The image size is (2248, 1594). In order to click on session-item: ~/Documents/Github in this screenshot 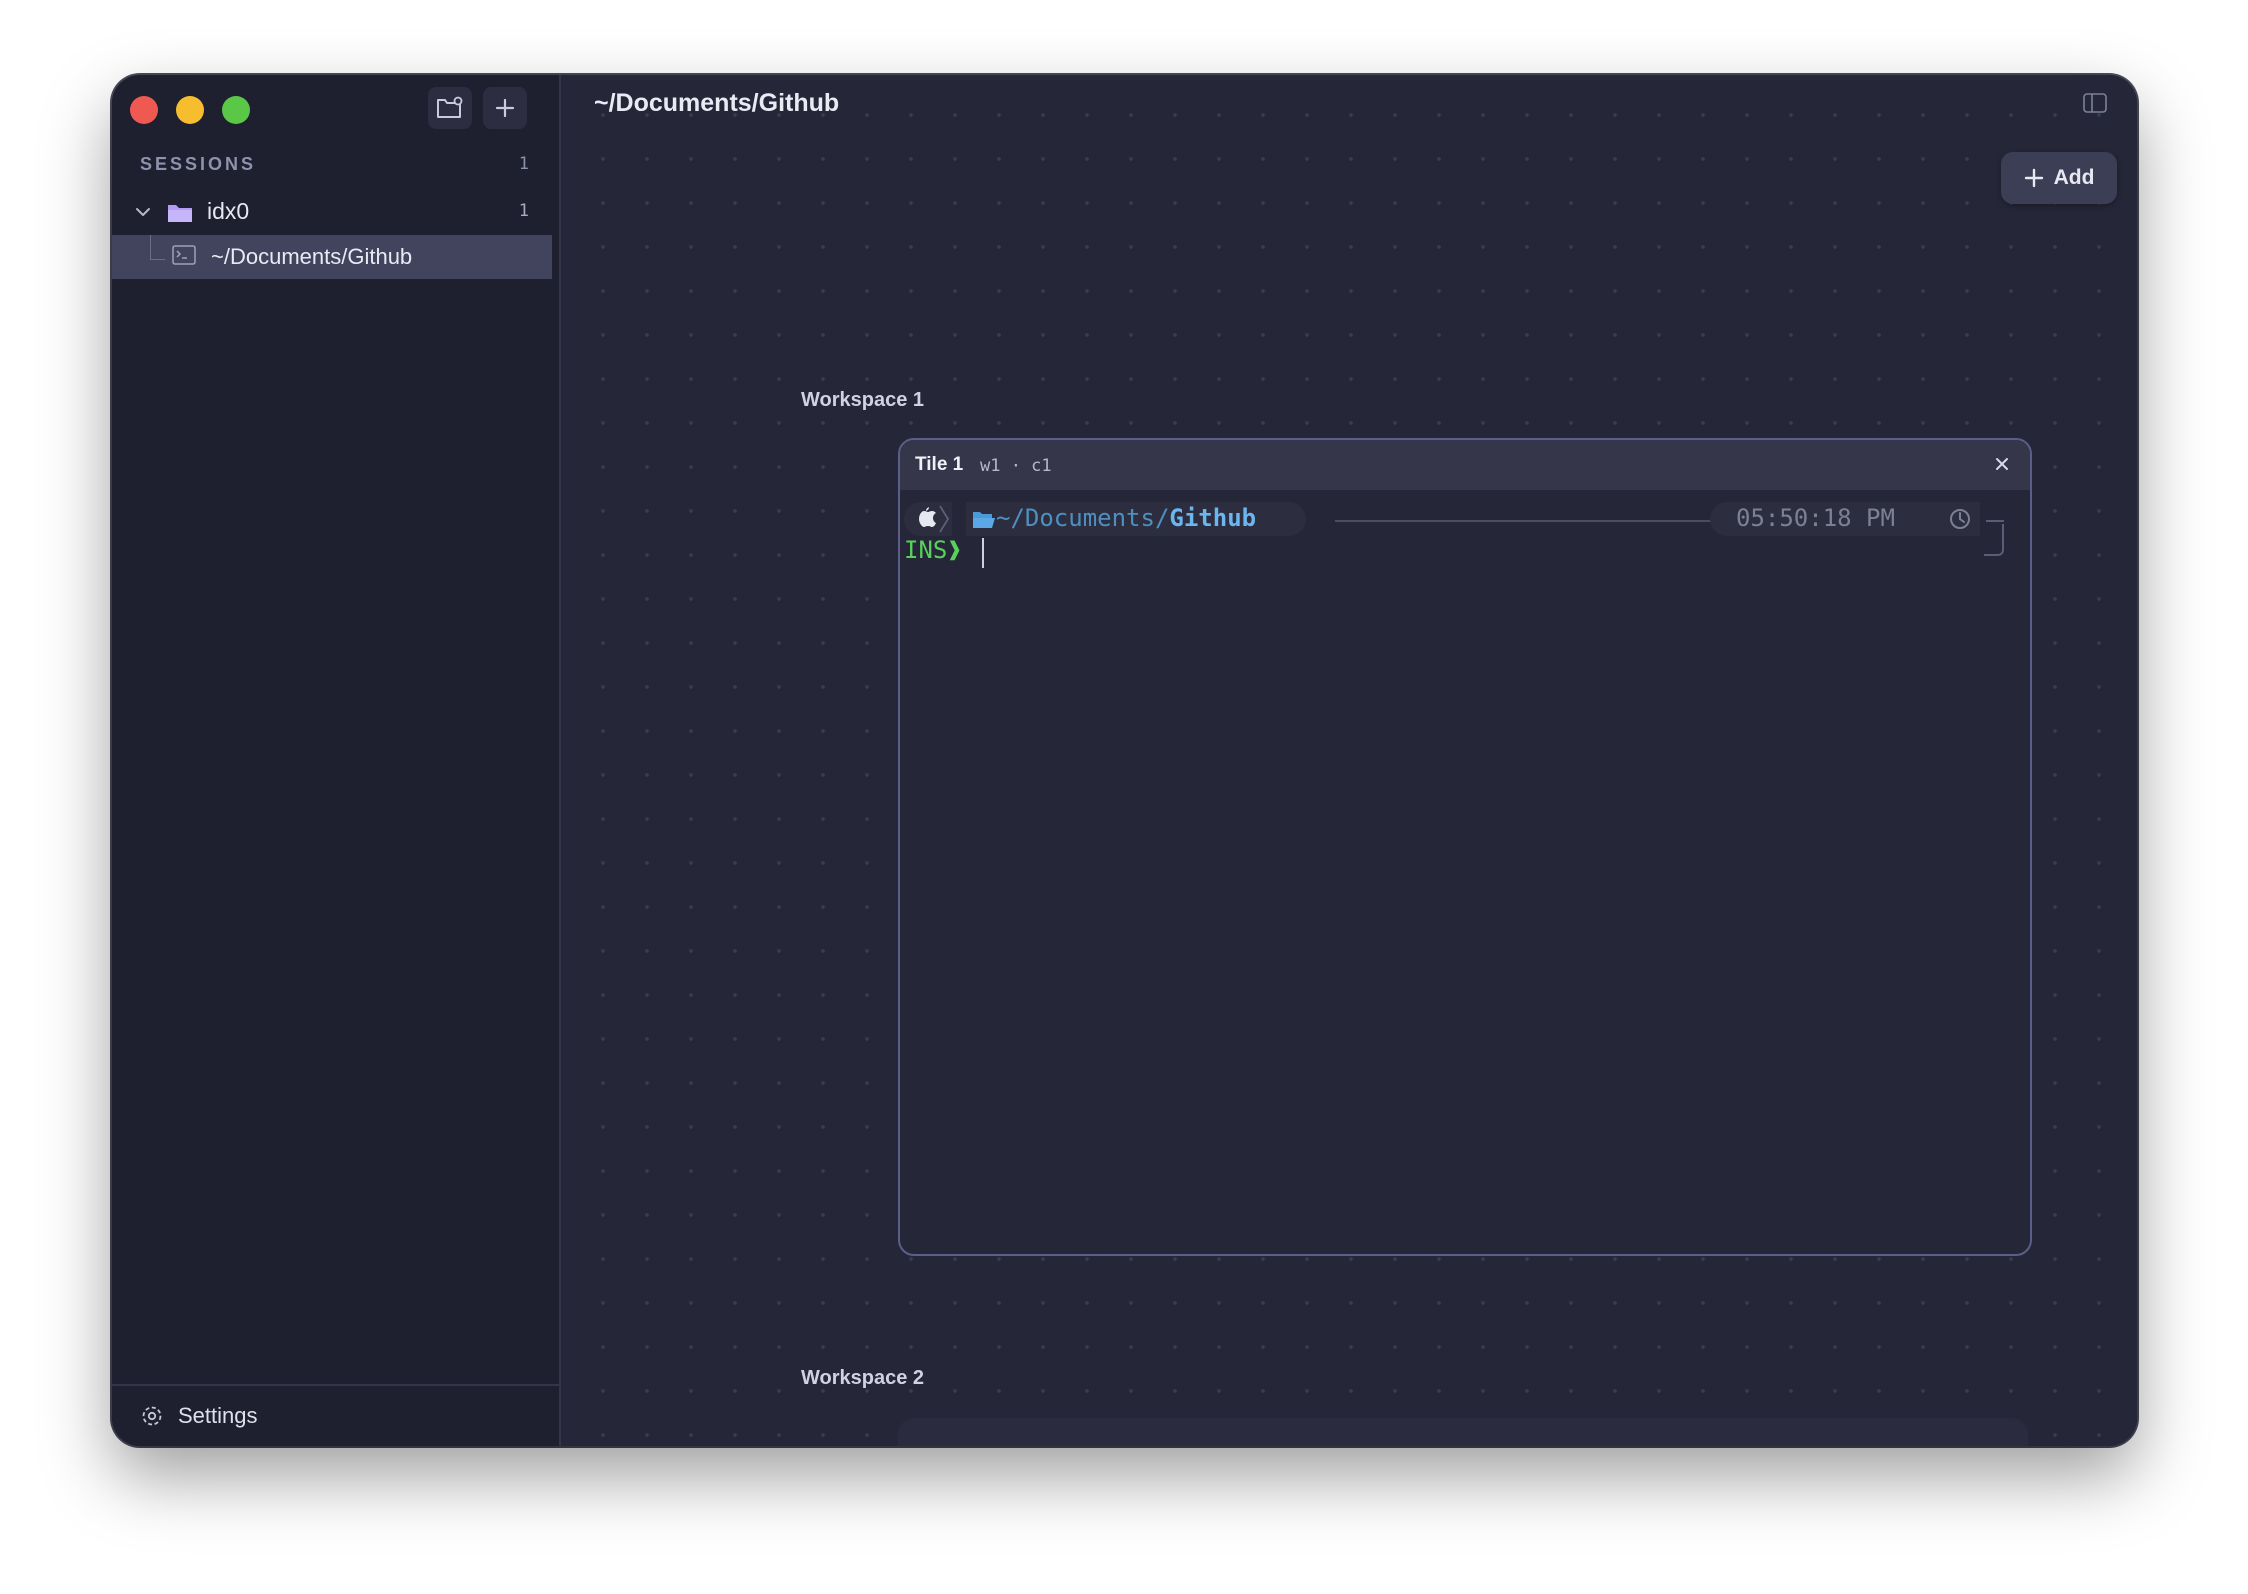, I will do `click(332, 257)`.